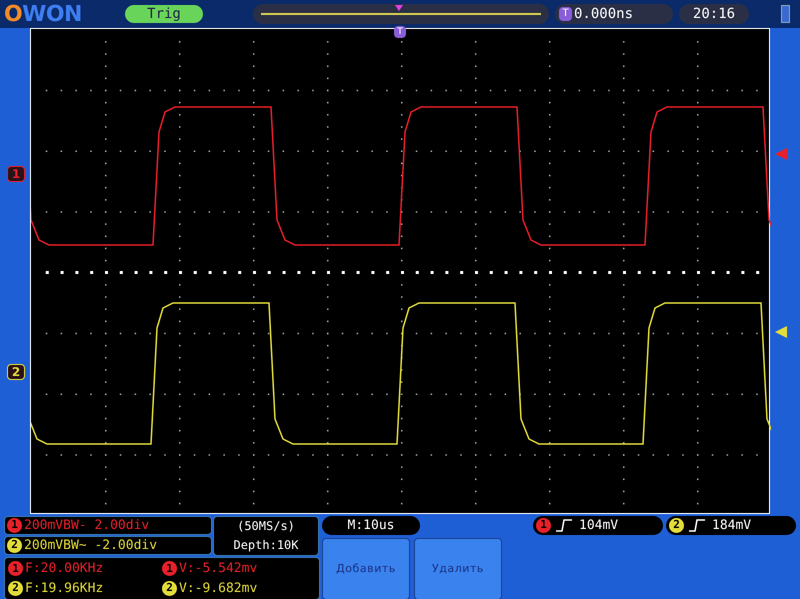 Image resolution: width=800 pixels, height=599 pixels. I want to click on trigger-status: Trig, so click(164, 14).